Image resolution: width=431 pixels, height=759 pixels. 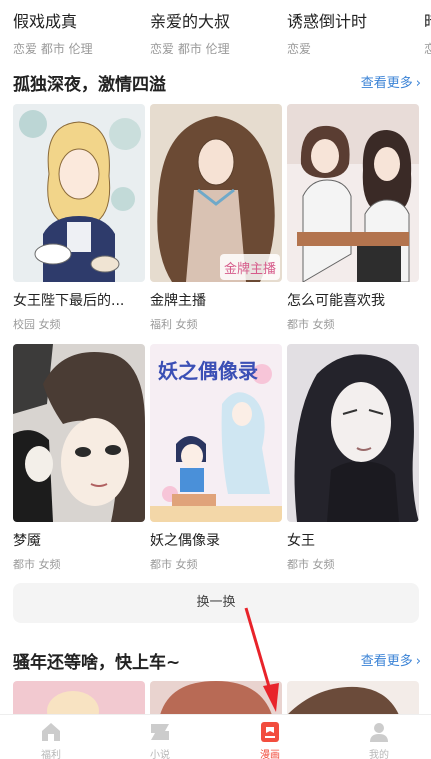 I want to click on comic-cover: 金牌主播, so click(x=216, y=193).